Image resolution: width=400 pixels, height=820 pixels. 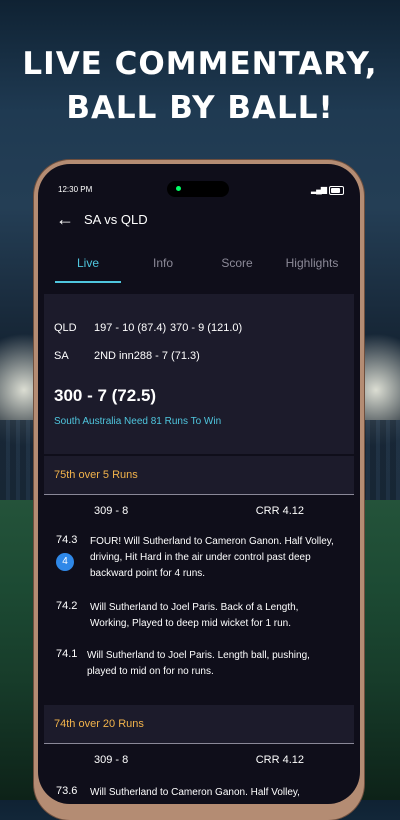 What do you see at coordinates (336, 190) in the screenshot?
I see `battery-icon` at bounding box center [336, 190].